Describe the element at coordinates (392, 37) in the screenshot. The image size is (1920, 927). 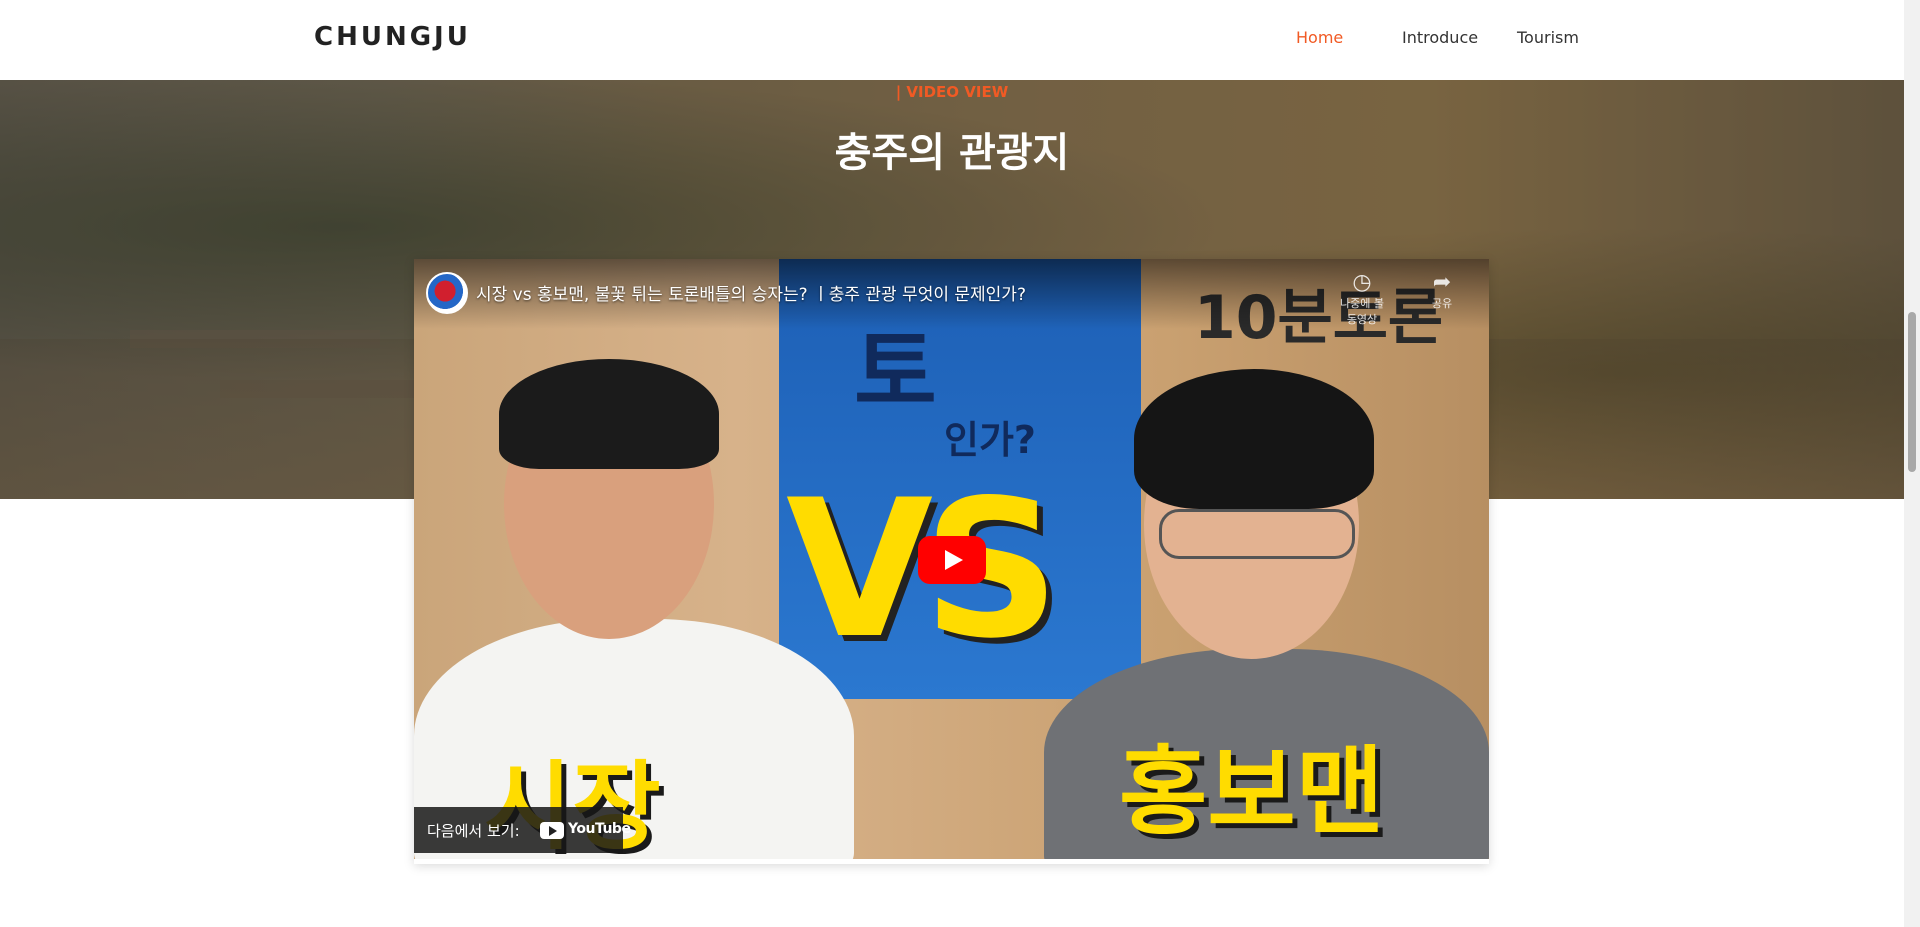
I see `brand-logo: CHUNGJU` at that location.